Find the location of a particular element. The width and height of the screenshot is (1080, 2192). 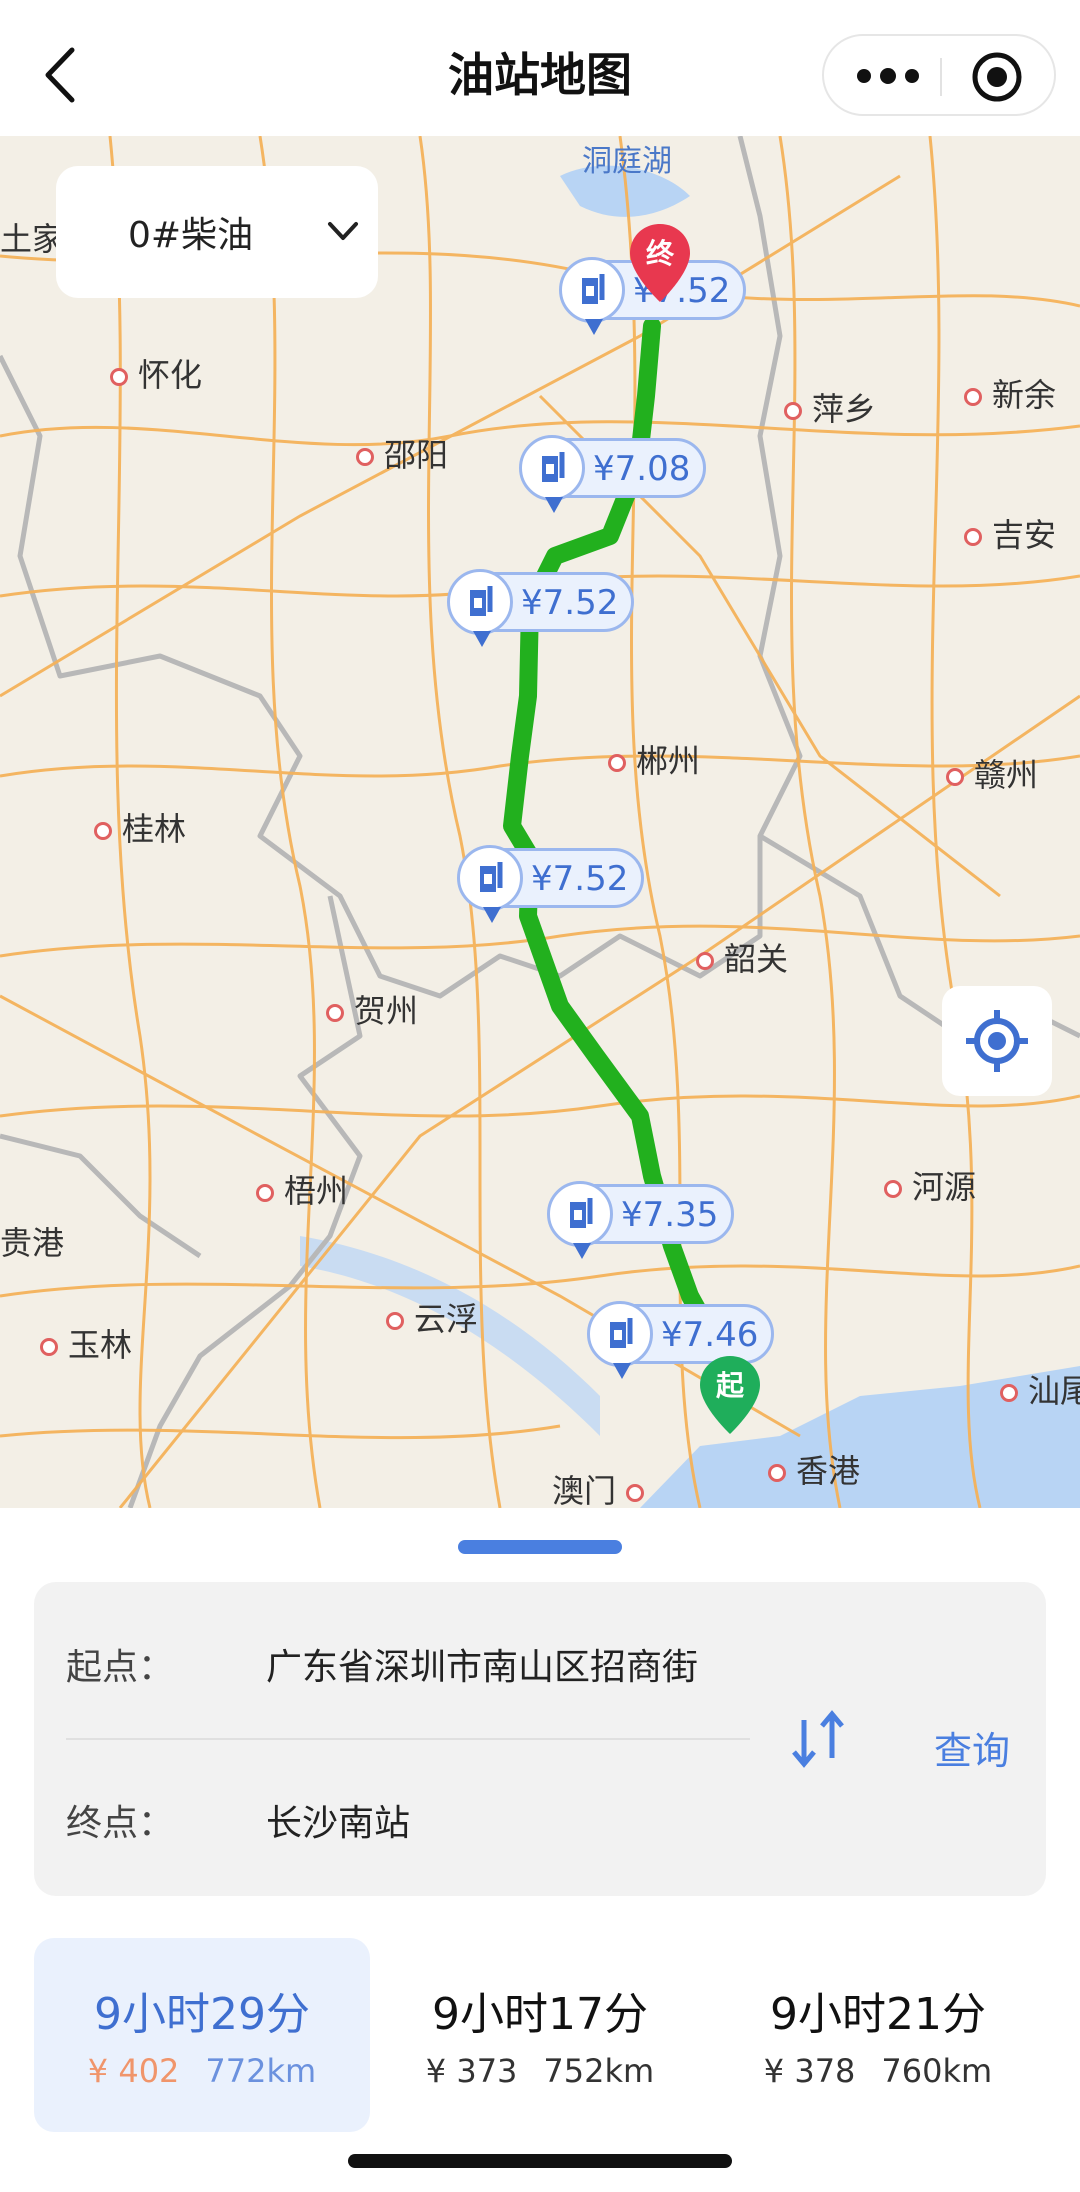

city-label: 云浮 is located at coordinates (432, 1317).